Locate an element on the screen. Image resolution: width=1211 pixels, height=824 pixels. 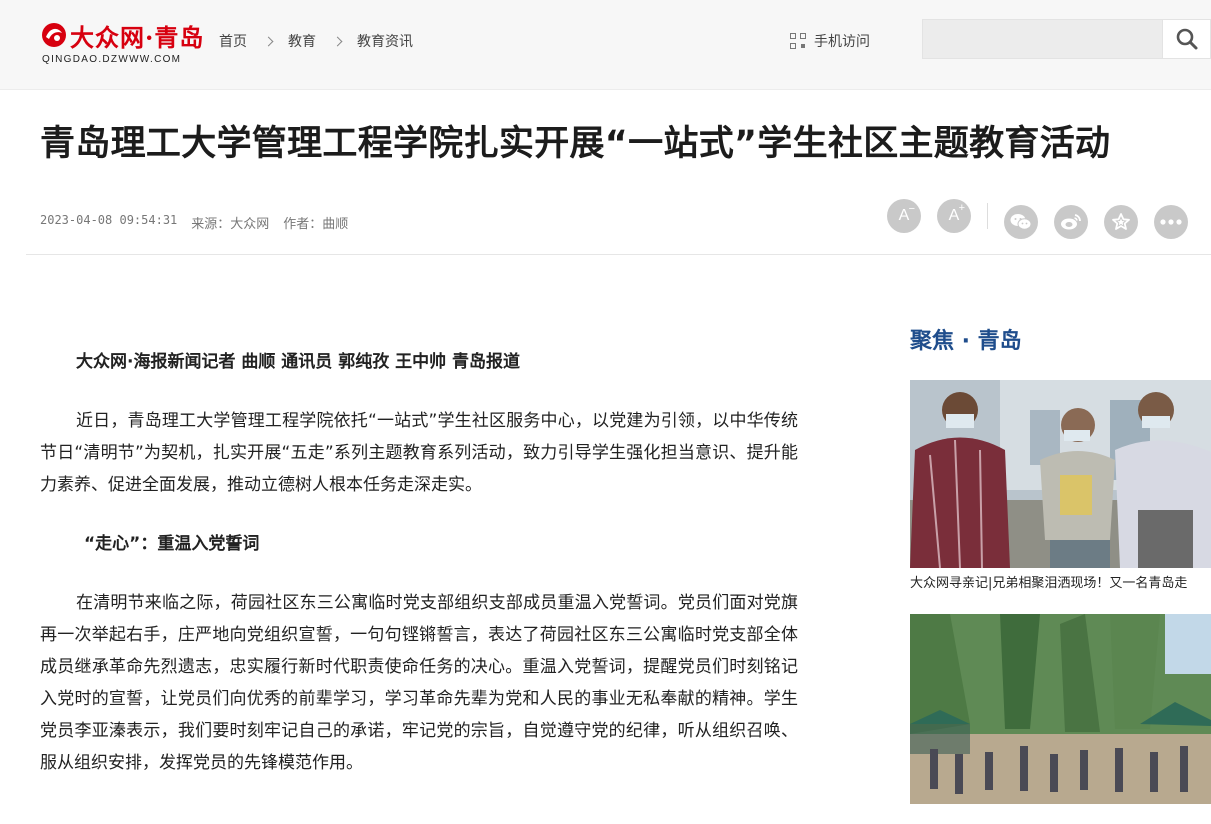
font-increase-button: A + is located at coordinates (954, 216).